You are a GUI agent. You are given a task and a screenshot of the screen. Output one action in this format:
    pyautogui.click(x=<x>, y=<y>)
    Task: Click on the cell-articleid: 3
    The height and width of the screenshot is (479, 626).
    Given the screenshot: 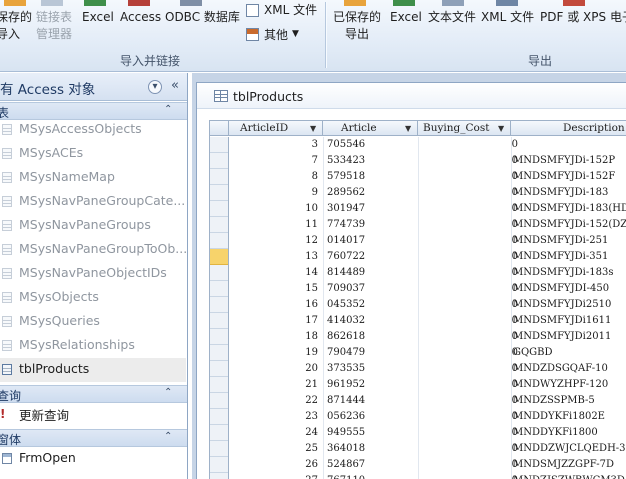 What is the action you would take?
    pyautogui.click(x=274, y=145)
    